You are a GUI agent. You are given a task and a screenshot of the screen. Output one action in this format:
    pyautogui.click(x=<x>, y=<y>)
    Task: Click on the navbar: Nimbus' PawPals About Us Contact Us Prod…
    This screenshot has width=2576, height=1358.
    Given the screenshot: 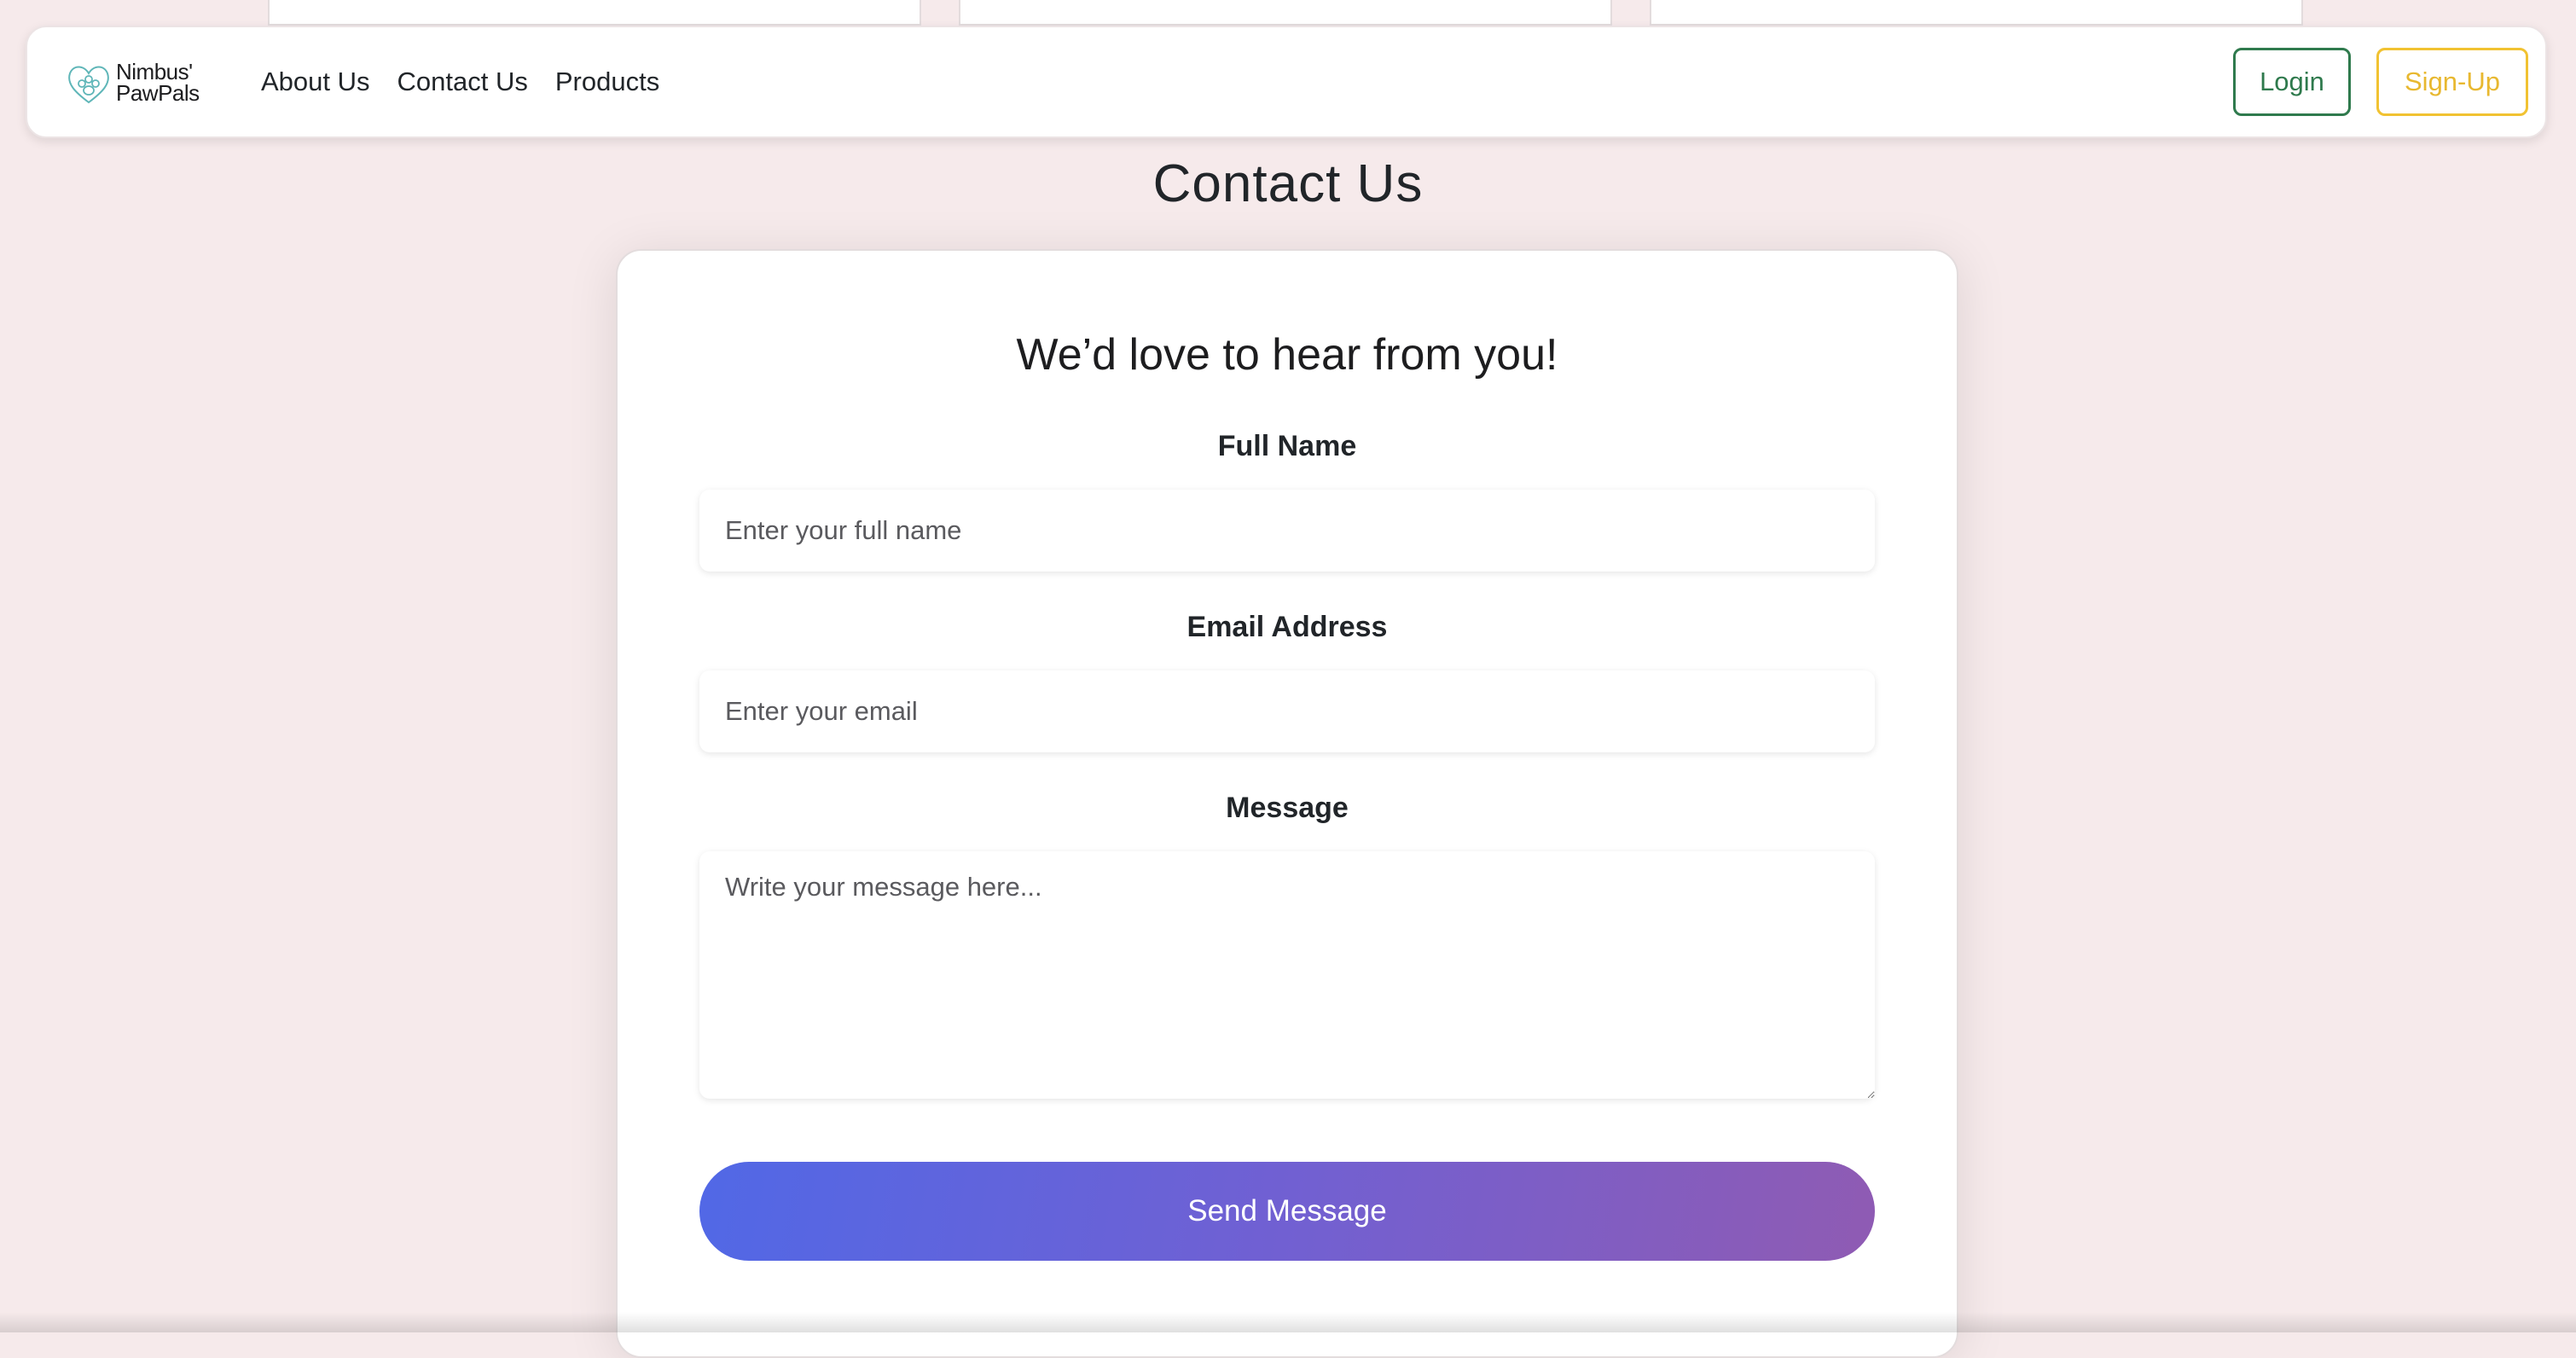 What is the action you would take?
    pyautogui.click(x=1286, y=82)
    